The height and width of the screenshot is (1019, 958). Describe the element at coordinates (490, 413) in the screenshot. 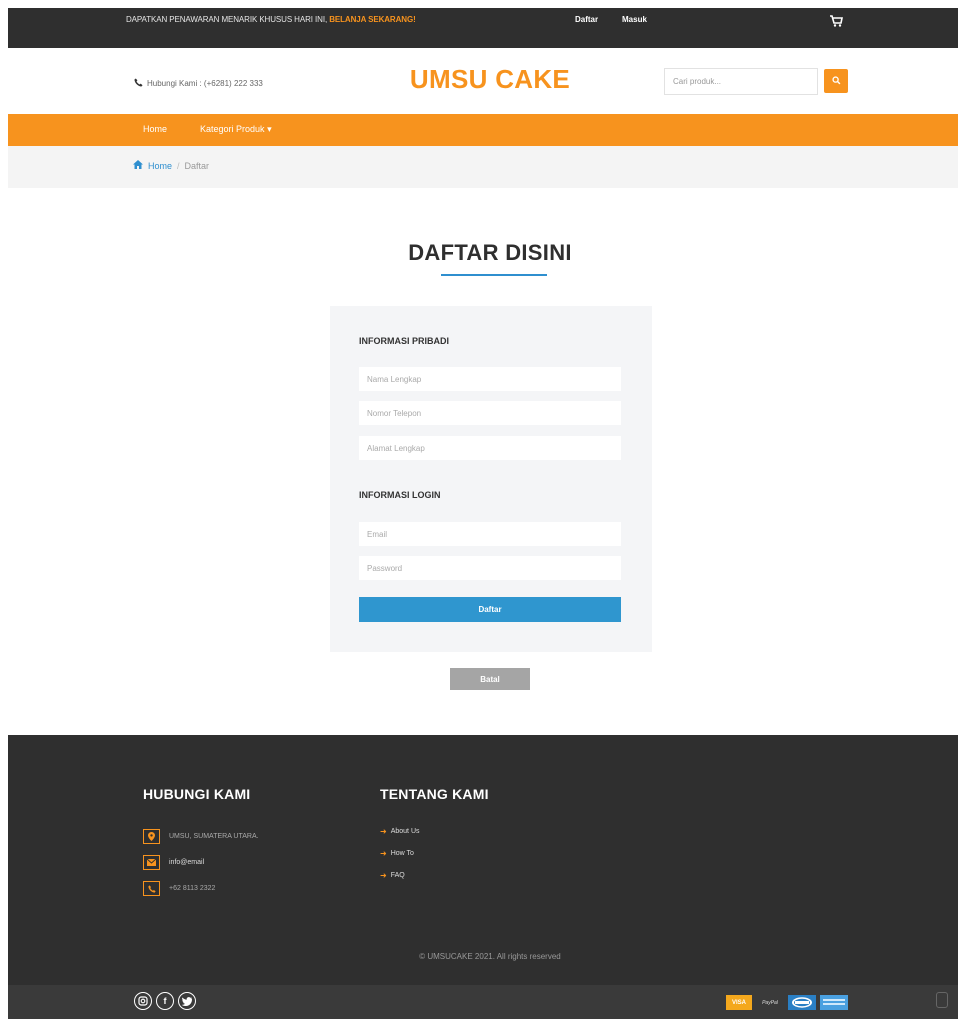

I see `phone-field` at that location.